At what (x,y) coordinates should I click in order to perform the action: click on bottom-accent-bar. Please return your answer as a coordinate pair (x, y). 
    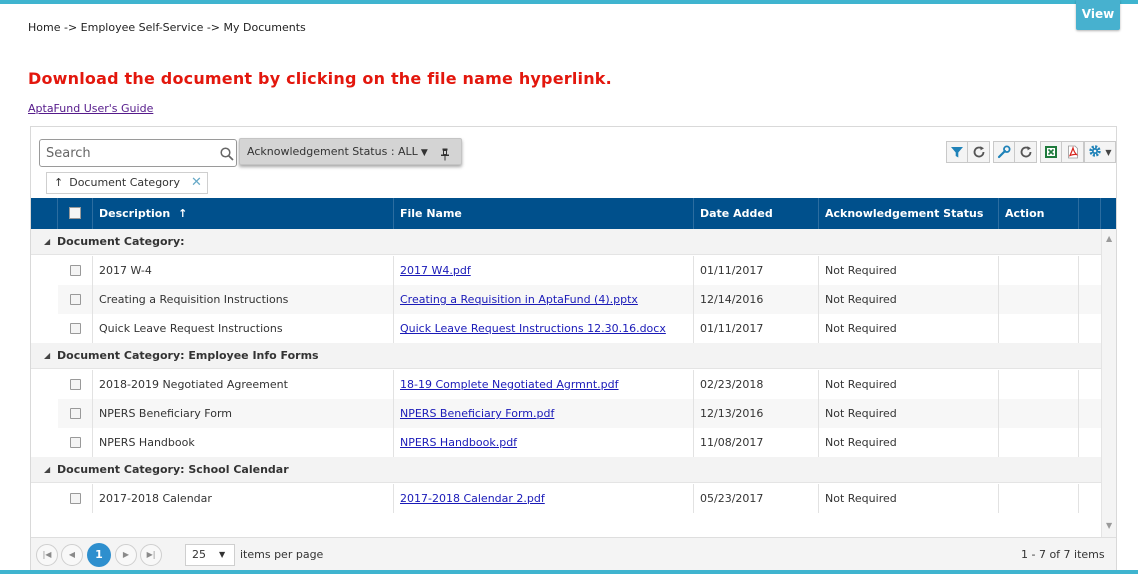
    Looking at the image, I should click on (569, 572).